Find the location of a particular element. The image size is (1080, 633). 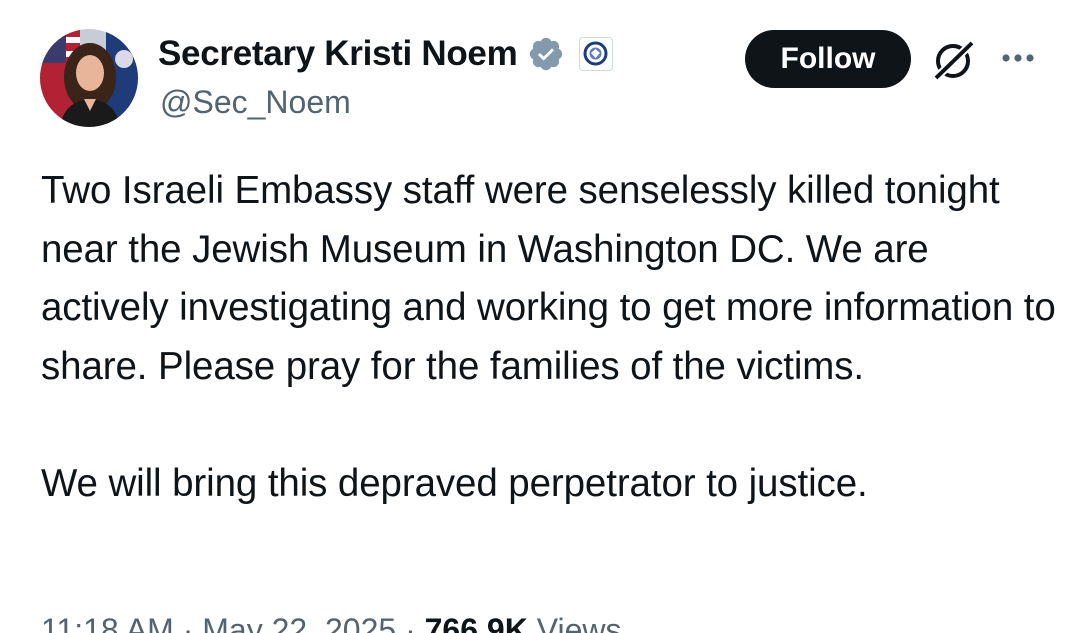

author-display-name: Secretary Kristi Noem is located at coordinates (338, 54).